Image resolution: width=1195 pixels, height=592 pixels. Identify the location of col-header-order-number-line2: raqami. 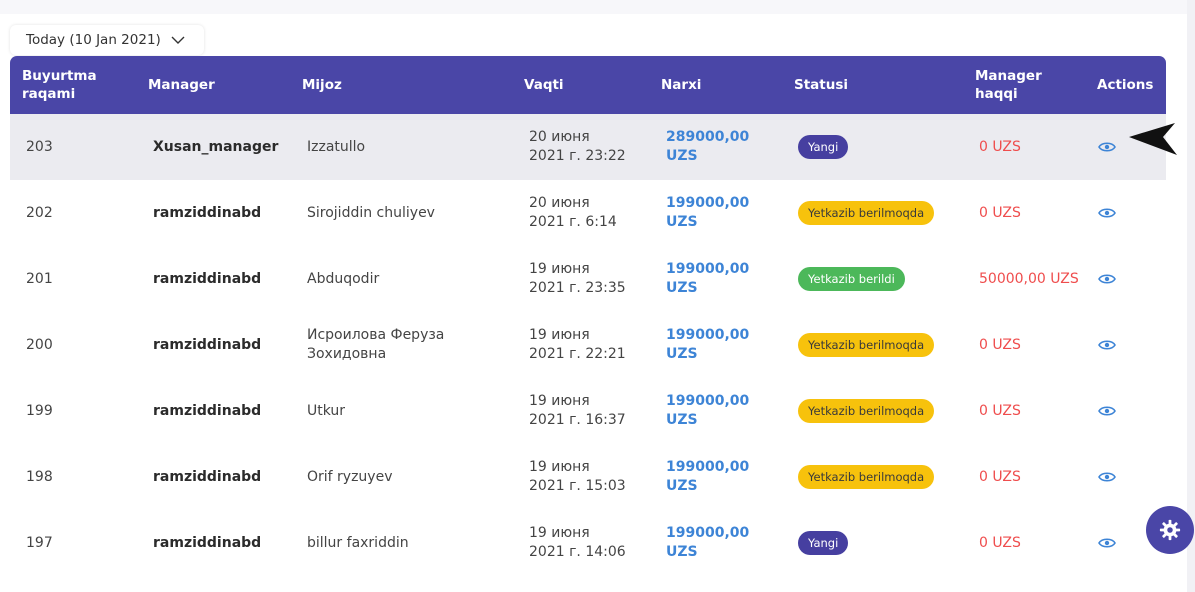
(49, 94).